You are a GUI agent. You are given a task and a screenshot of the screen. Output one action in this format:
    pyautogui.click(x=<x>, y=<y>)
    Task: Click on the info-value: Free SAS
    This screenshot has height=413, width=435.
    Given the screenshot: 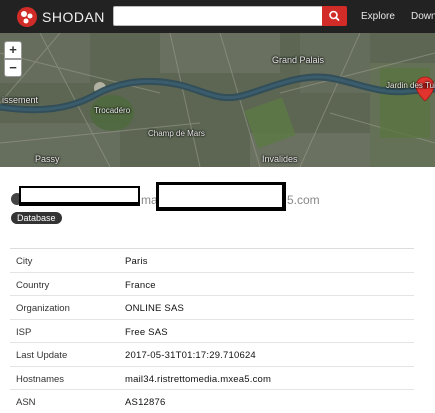 What is the action you would take?
    pyautogui.click(x=146, y=332)
    